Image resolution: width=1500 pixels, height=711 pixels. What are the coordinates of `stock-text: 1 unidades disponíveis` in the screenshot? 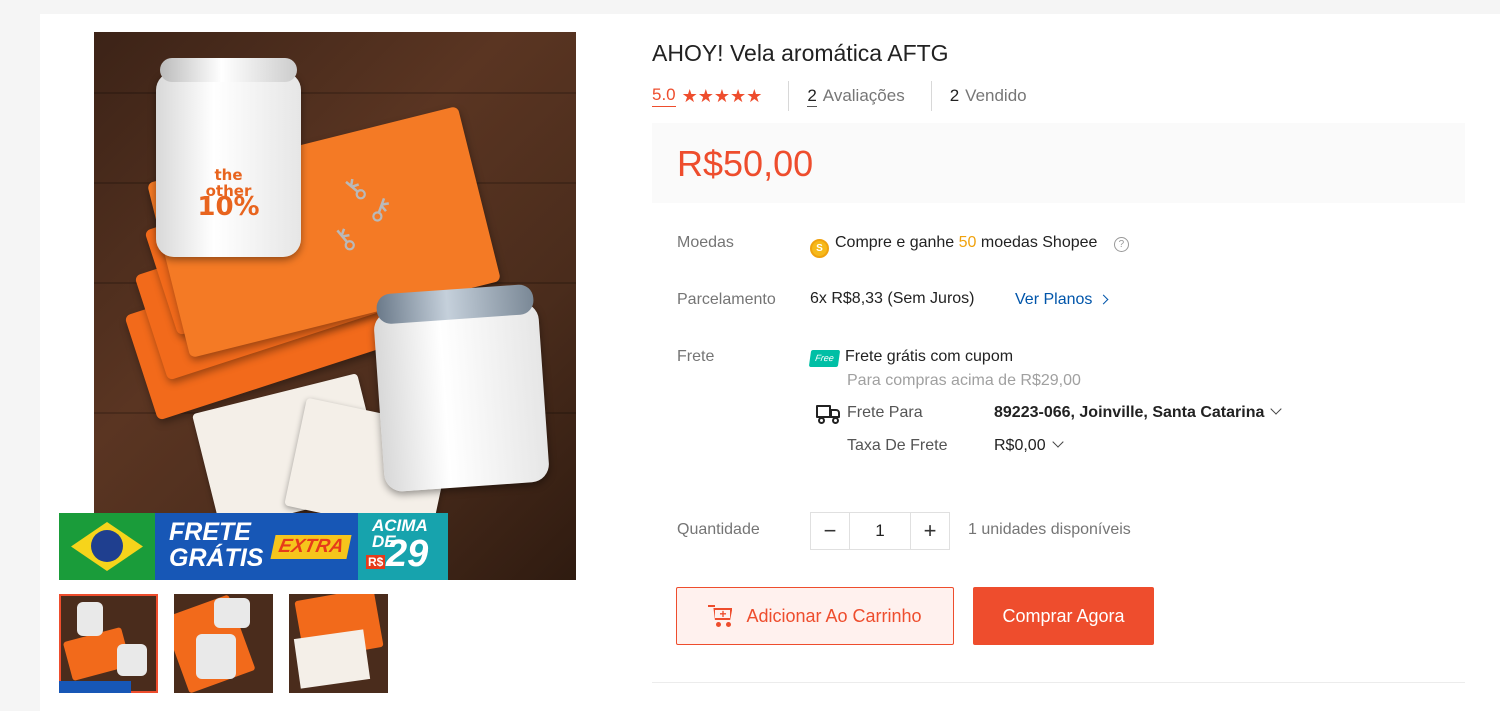 It's located at (1049, 529).